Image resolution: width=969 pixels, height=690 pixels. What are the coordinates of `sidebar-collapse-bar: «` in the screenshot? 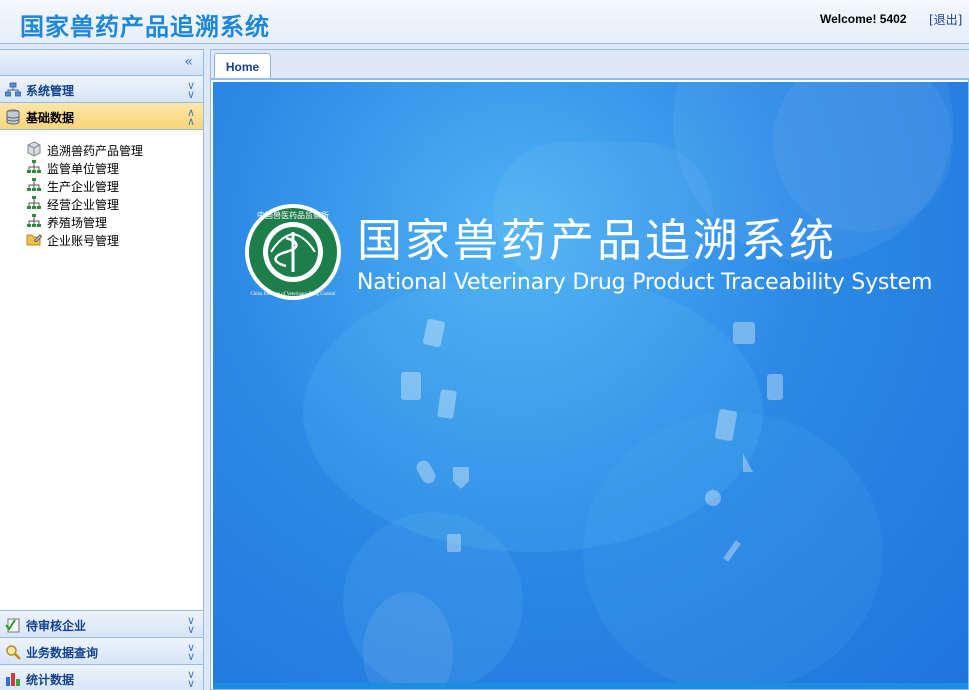 It's located at (101, 63).